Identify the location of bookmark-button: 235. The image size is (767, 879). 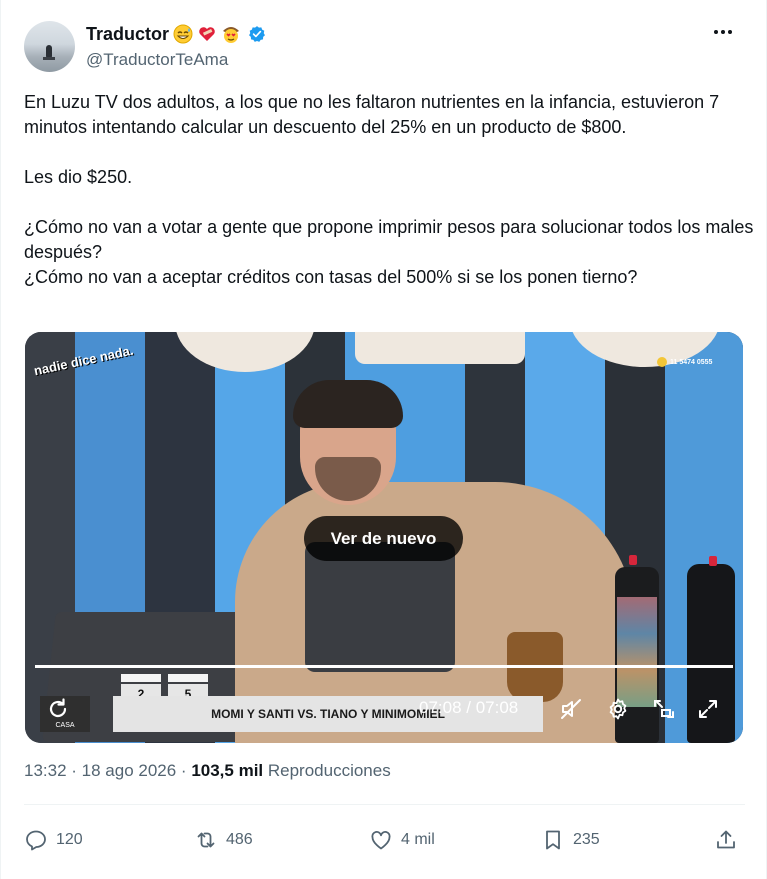
(570, 840).